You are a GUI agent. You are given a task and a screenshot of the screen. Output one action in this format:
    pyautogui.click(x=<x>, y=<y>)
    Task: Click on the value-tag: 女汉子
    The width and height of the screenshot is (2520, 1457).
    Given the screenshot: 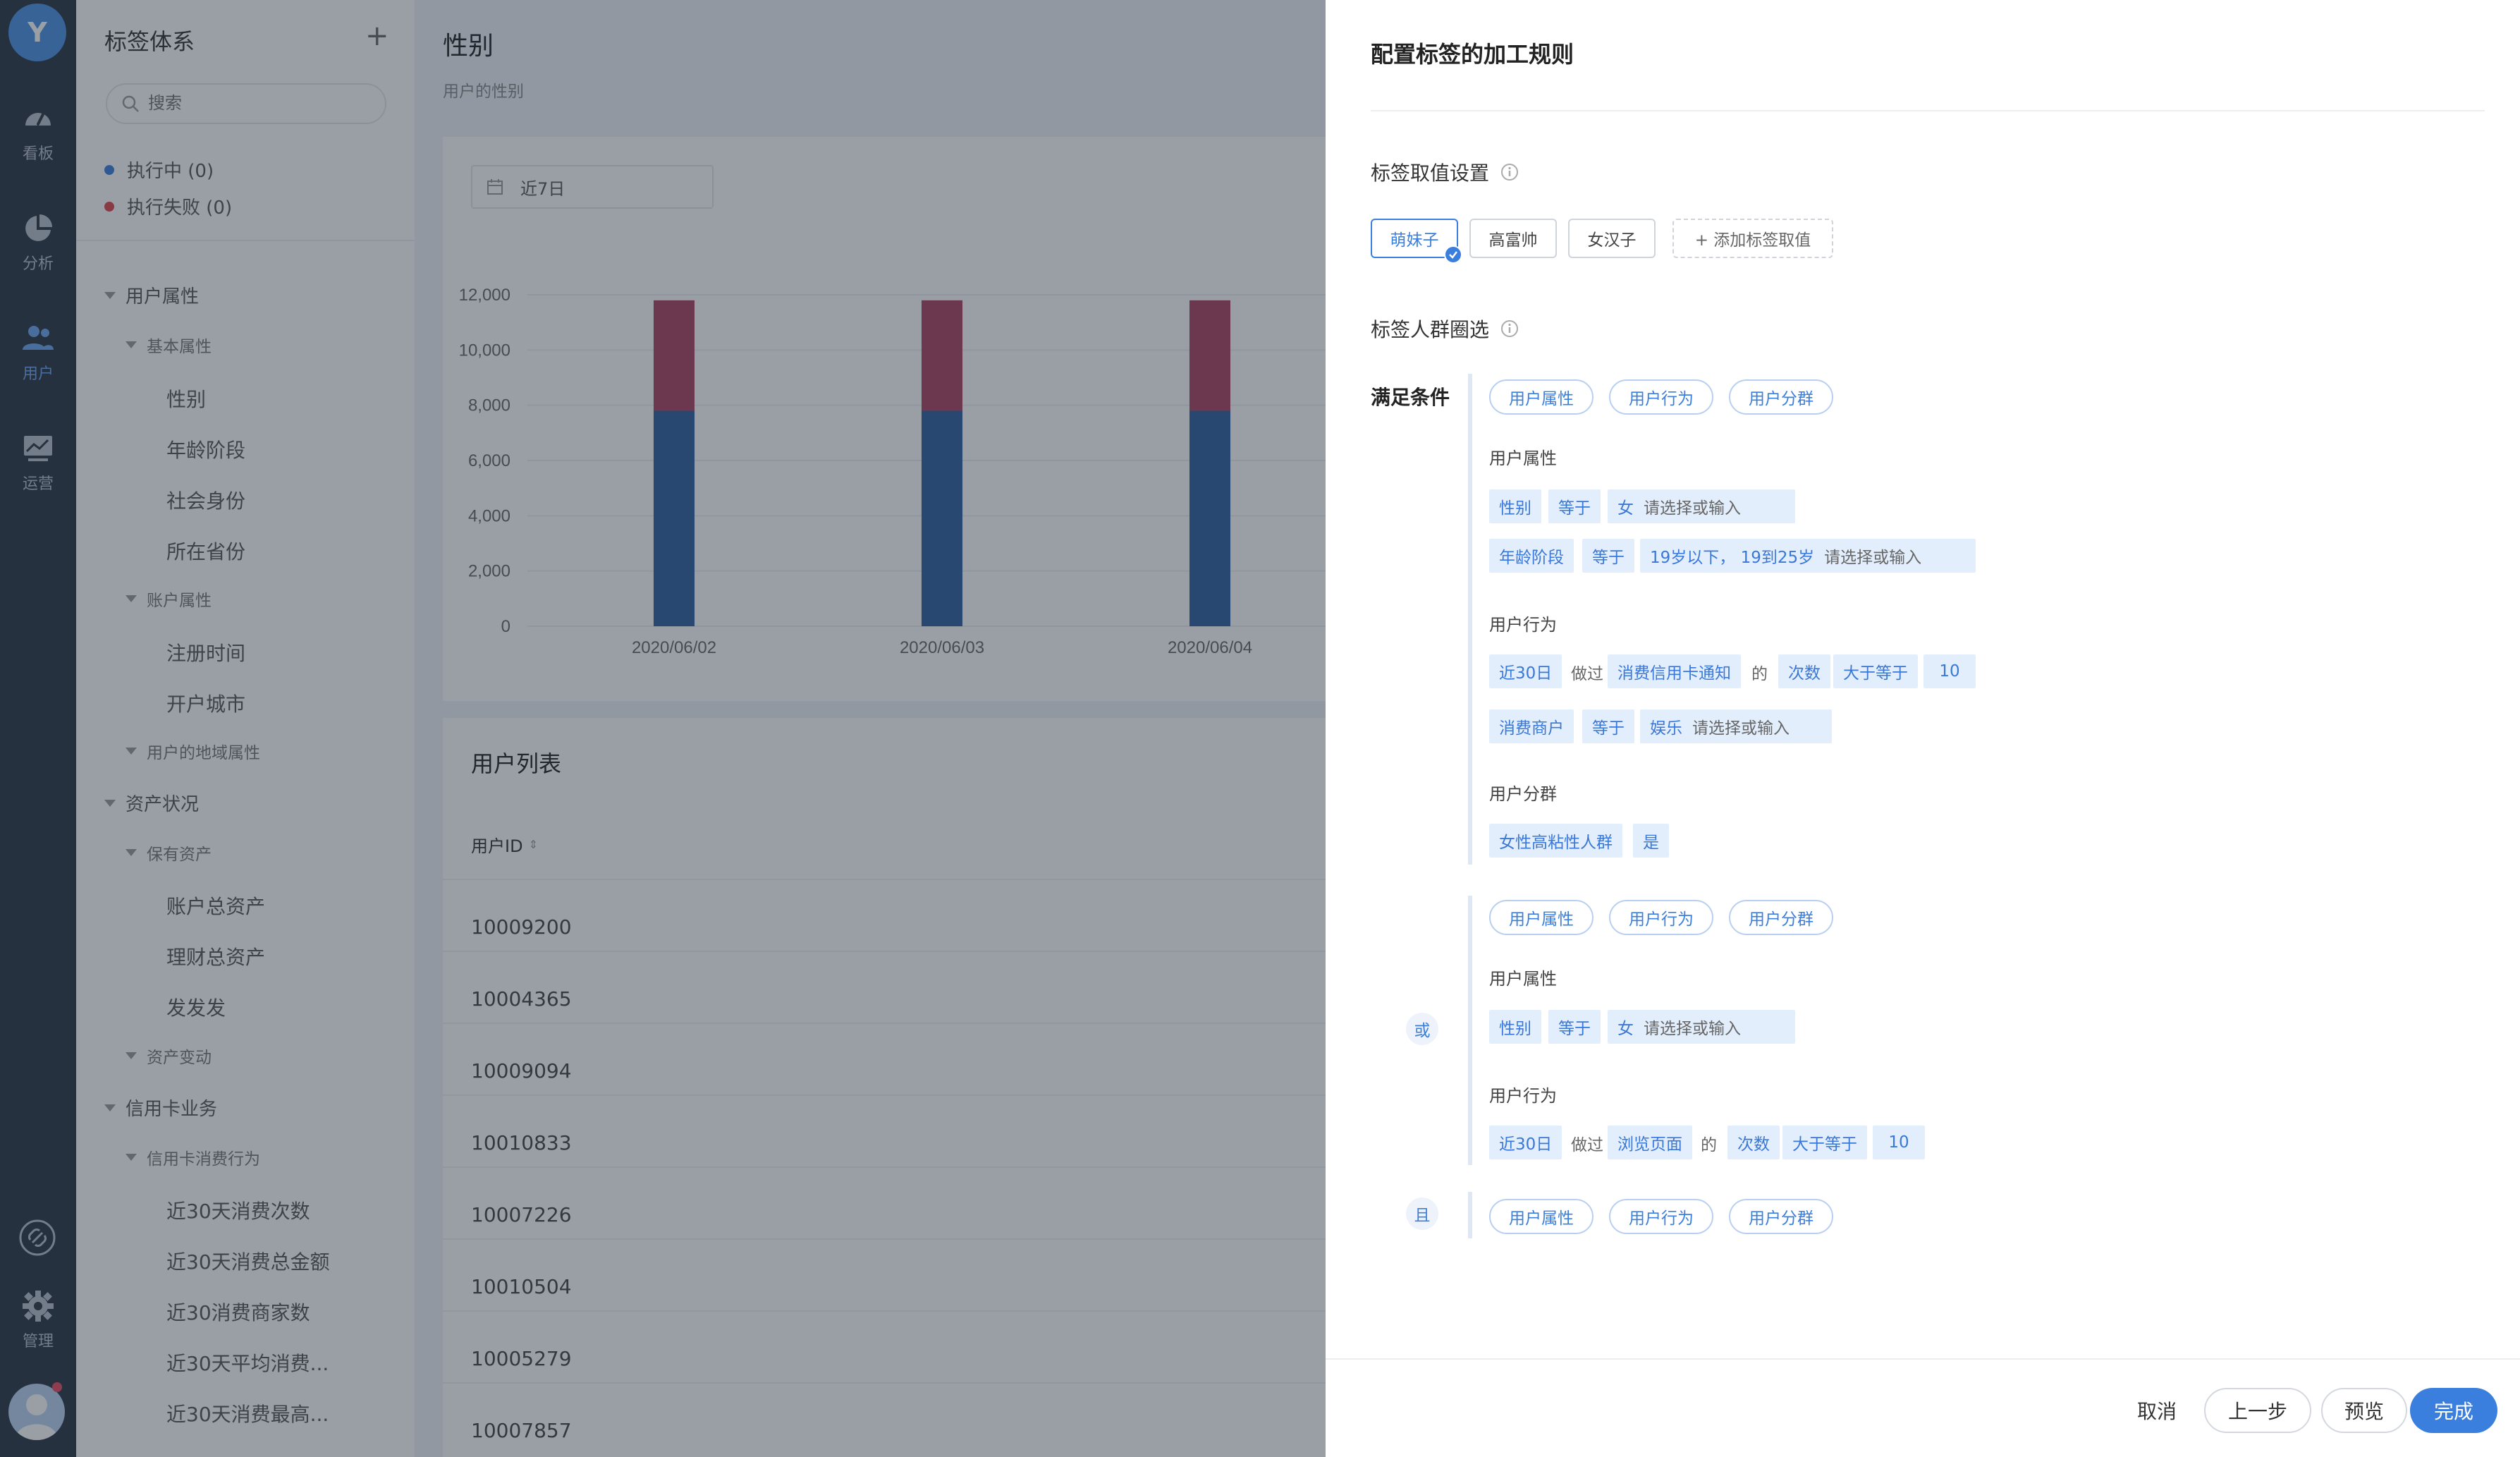 What is the action you would take?
    pyautogui.click(x=1612, y=238)
    